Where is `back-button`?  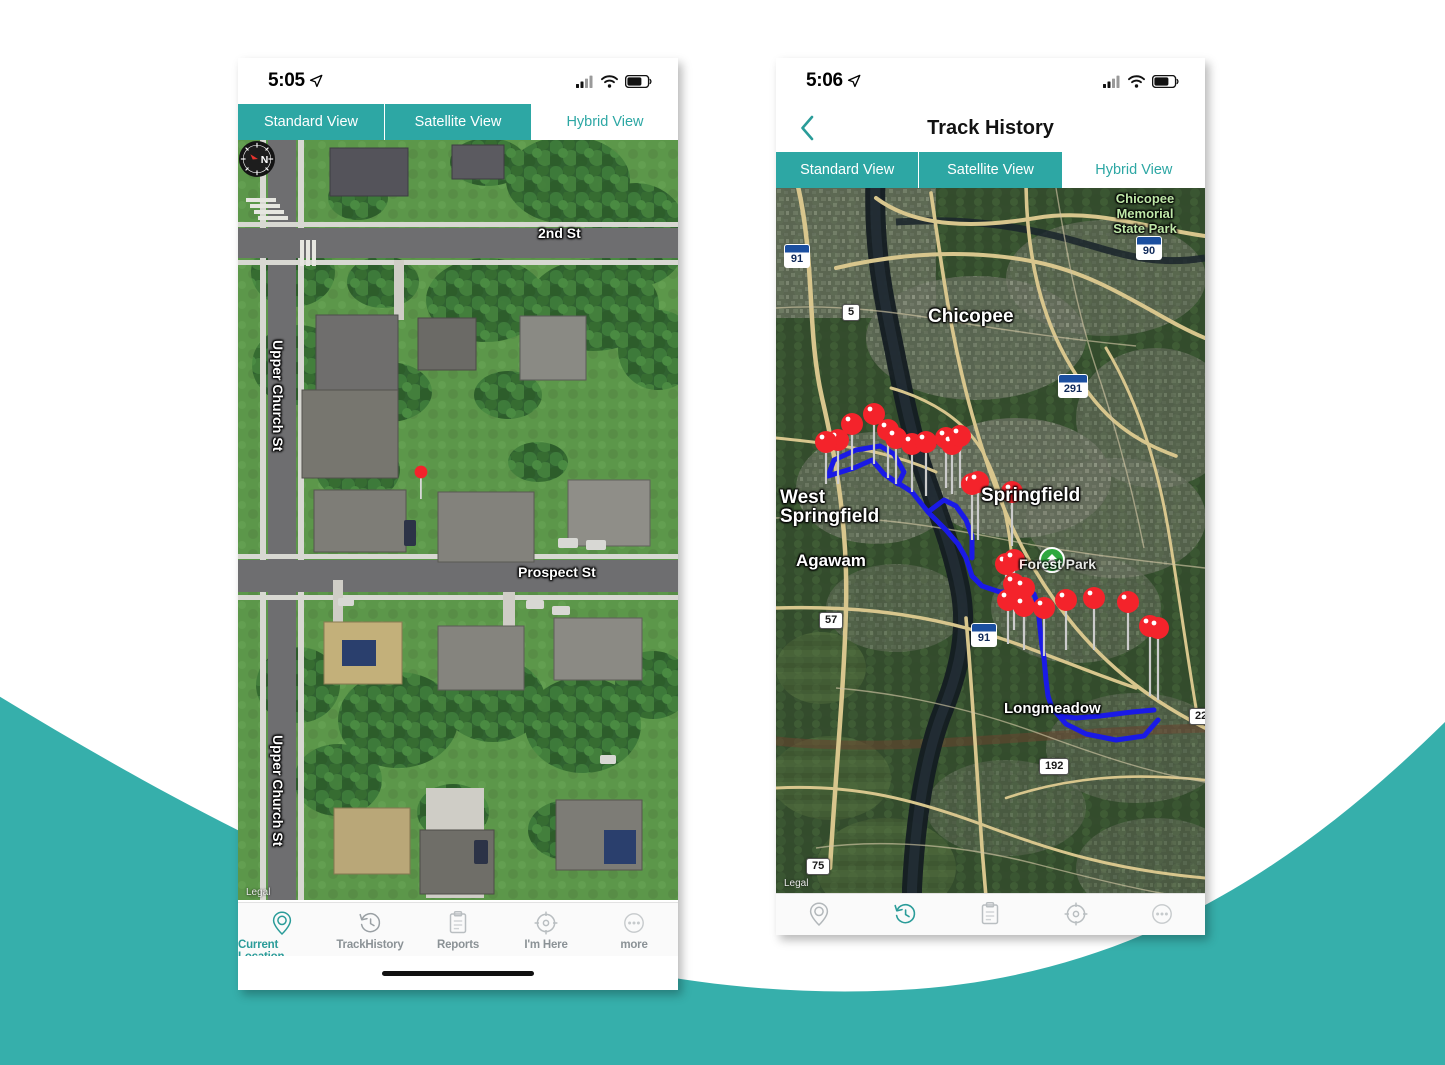
back-button is located at coordinates (807, 128).